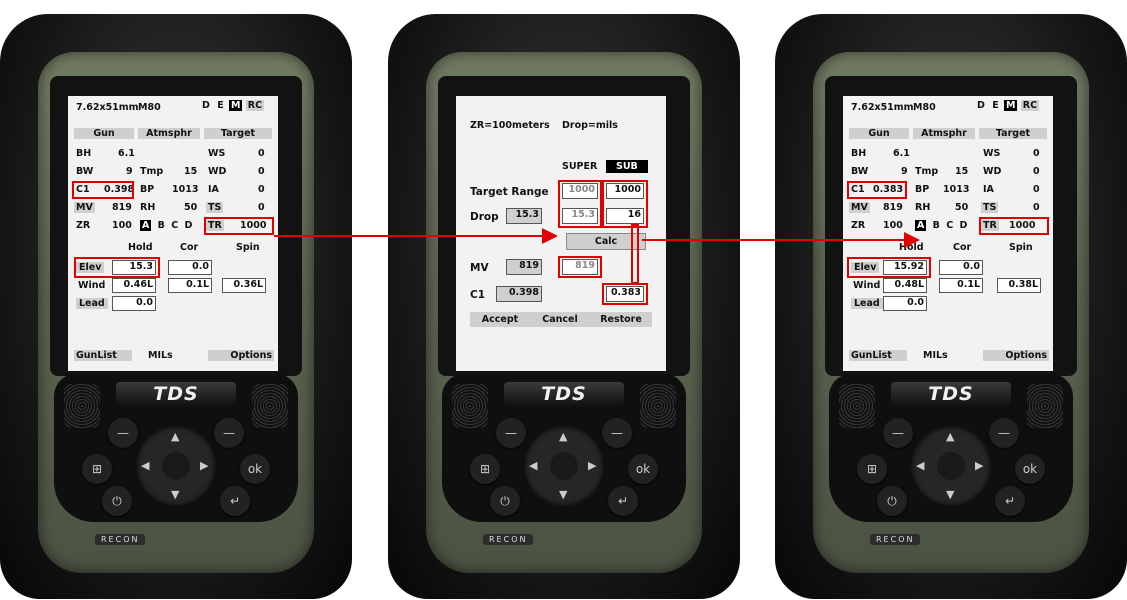 The image size is (1127, 600). I want to click on flow-arrows, so click(597, 238).